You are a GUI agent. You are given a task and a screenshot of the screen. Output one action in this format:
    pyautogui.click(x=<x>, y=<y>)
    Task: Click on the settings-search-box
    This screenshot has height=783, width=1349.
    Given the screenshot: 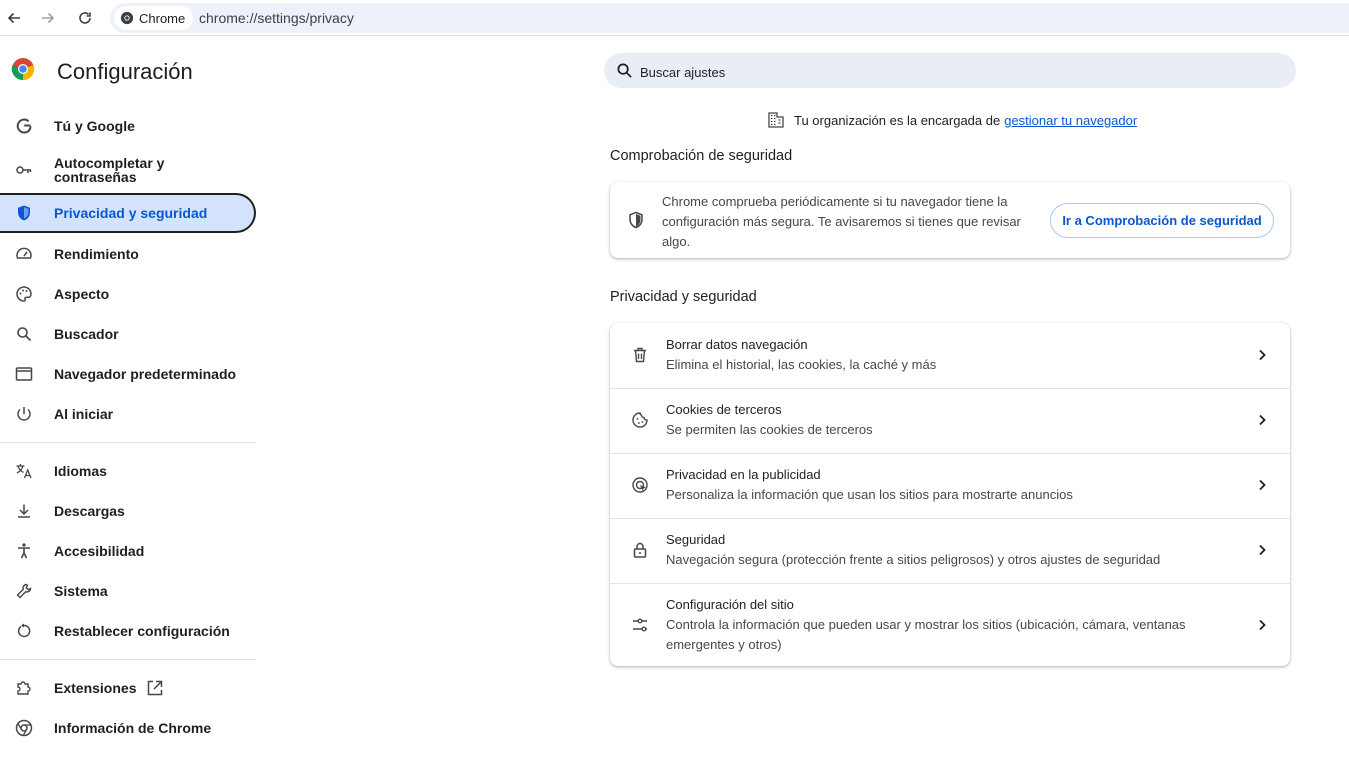 What is the action you would take?
    pyautogui.click(x=950, y=70)
    